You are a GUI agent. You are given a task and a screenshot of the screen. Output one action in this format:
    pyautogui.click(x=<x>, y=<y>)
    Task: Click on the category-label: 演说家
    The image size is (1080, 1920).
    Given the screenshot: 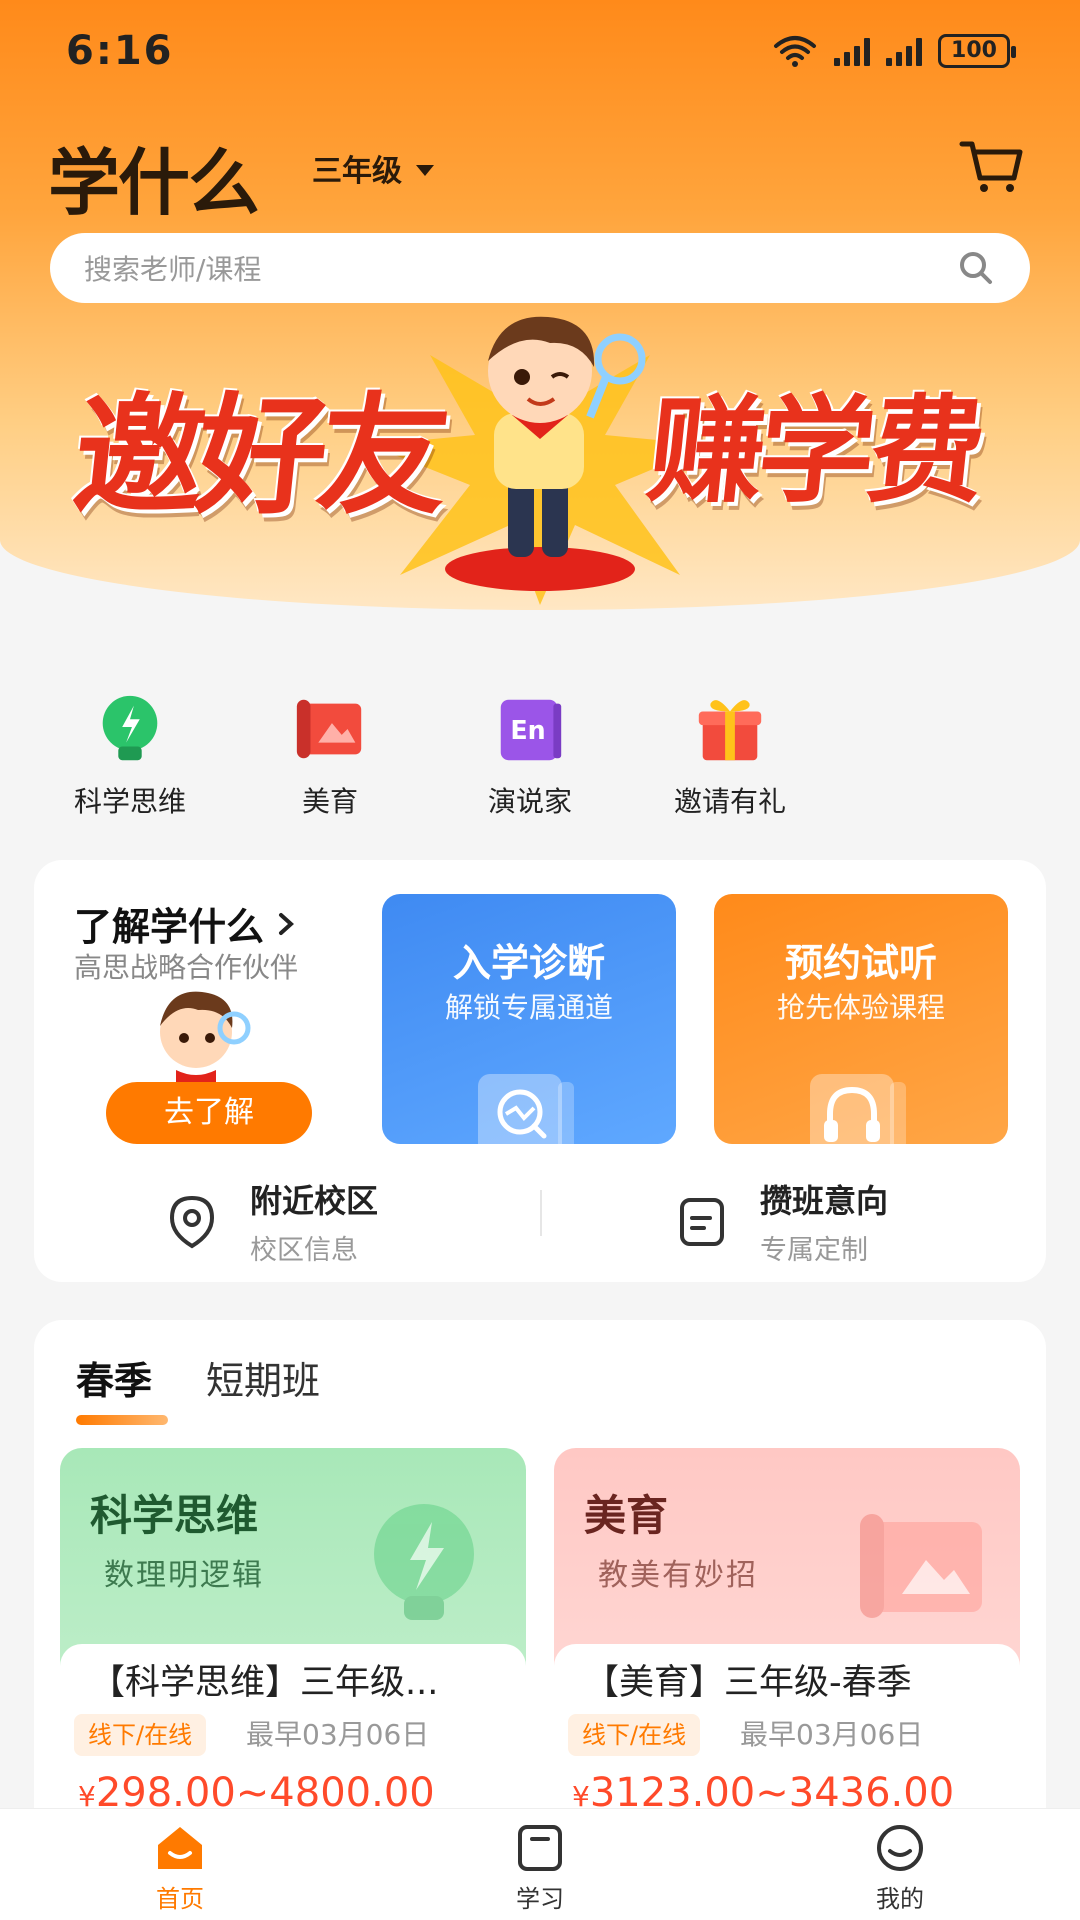 What is the action you would take?
    pyautogui.click(x=529, y=801)
    